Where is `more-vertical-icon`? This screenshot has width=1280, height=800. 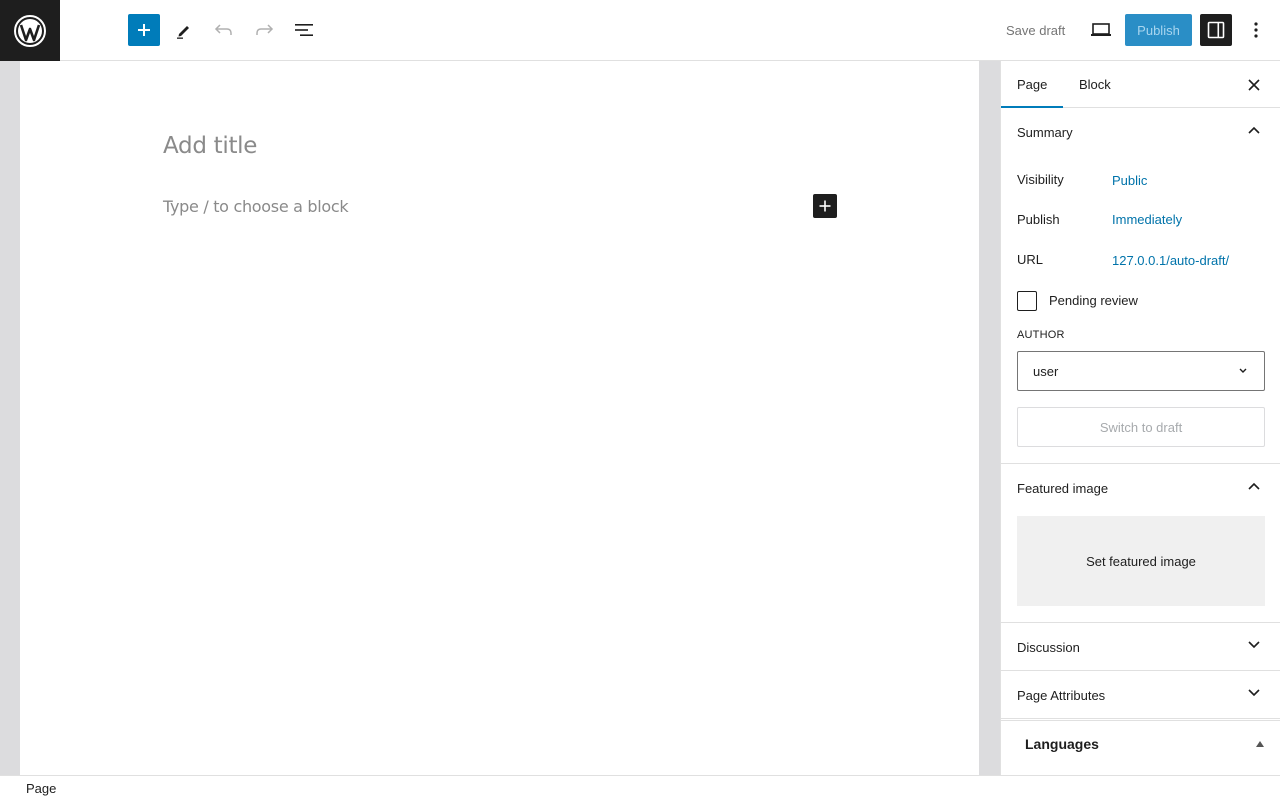
more-vertical-icon is located at coordinates (1256, 30).